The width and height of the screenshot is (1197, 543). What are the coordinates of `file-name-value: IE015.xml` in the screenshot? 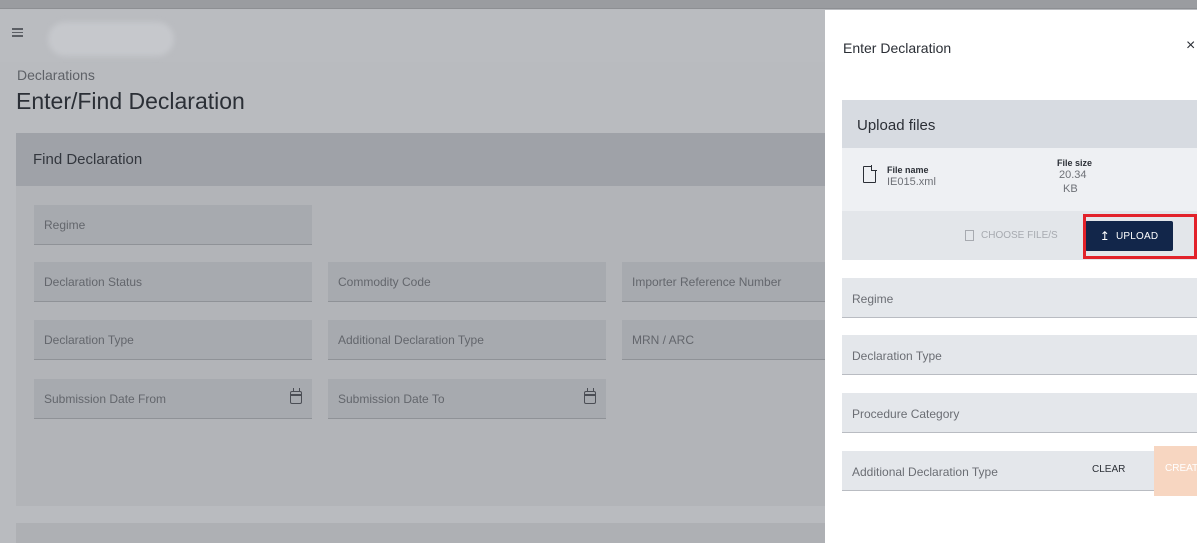 It's located at (911, 182).